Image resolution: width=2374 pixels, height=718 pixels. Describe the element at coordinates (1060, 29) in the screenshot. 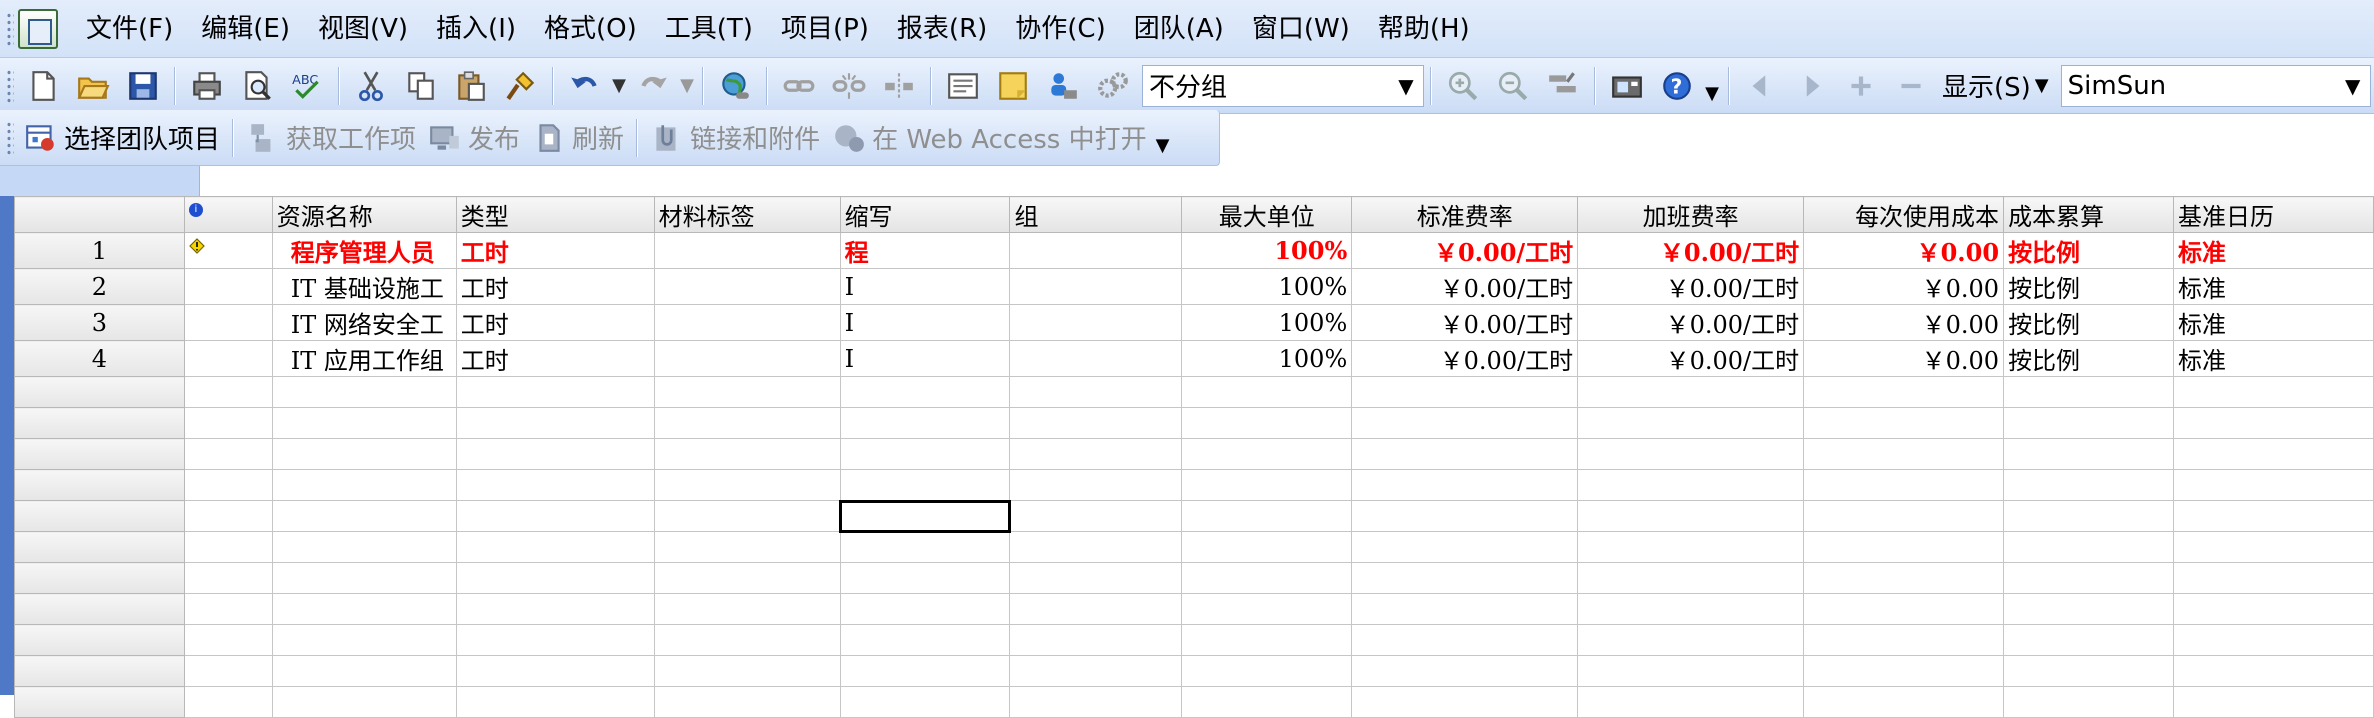

I see `menu-collaborate: 协作(C)` at that location.